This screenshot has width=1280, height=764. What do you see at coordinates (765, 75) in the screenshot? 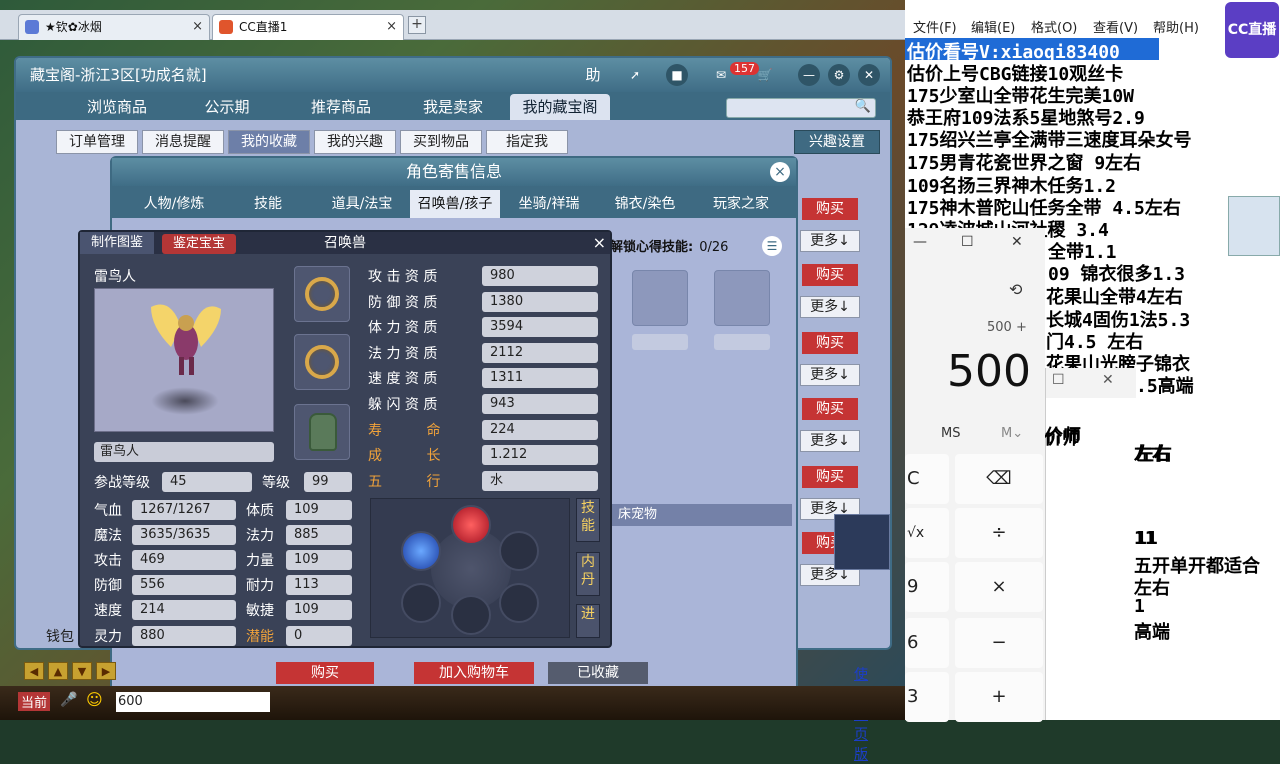
I see `cart-icon: 🛒` at bounding box center [765, 75].